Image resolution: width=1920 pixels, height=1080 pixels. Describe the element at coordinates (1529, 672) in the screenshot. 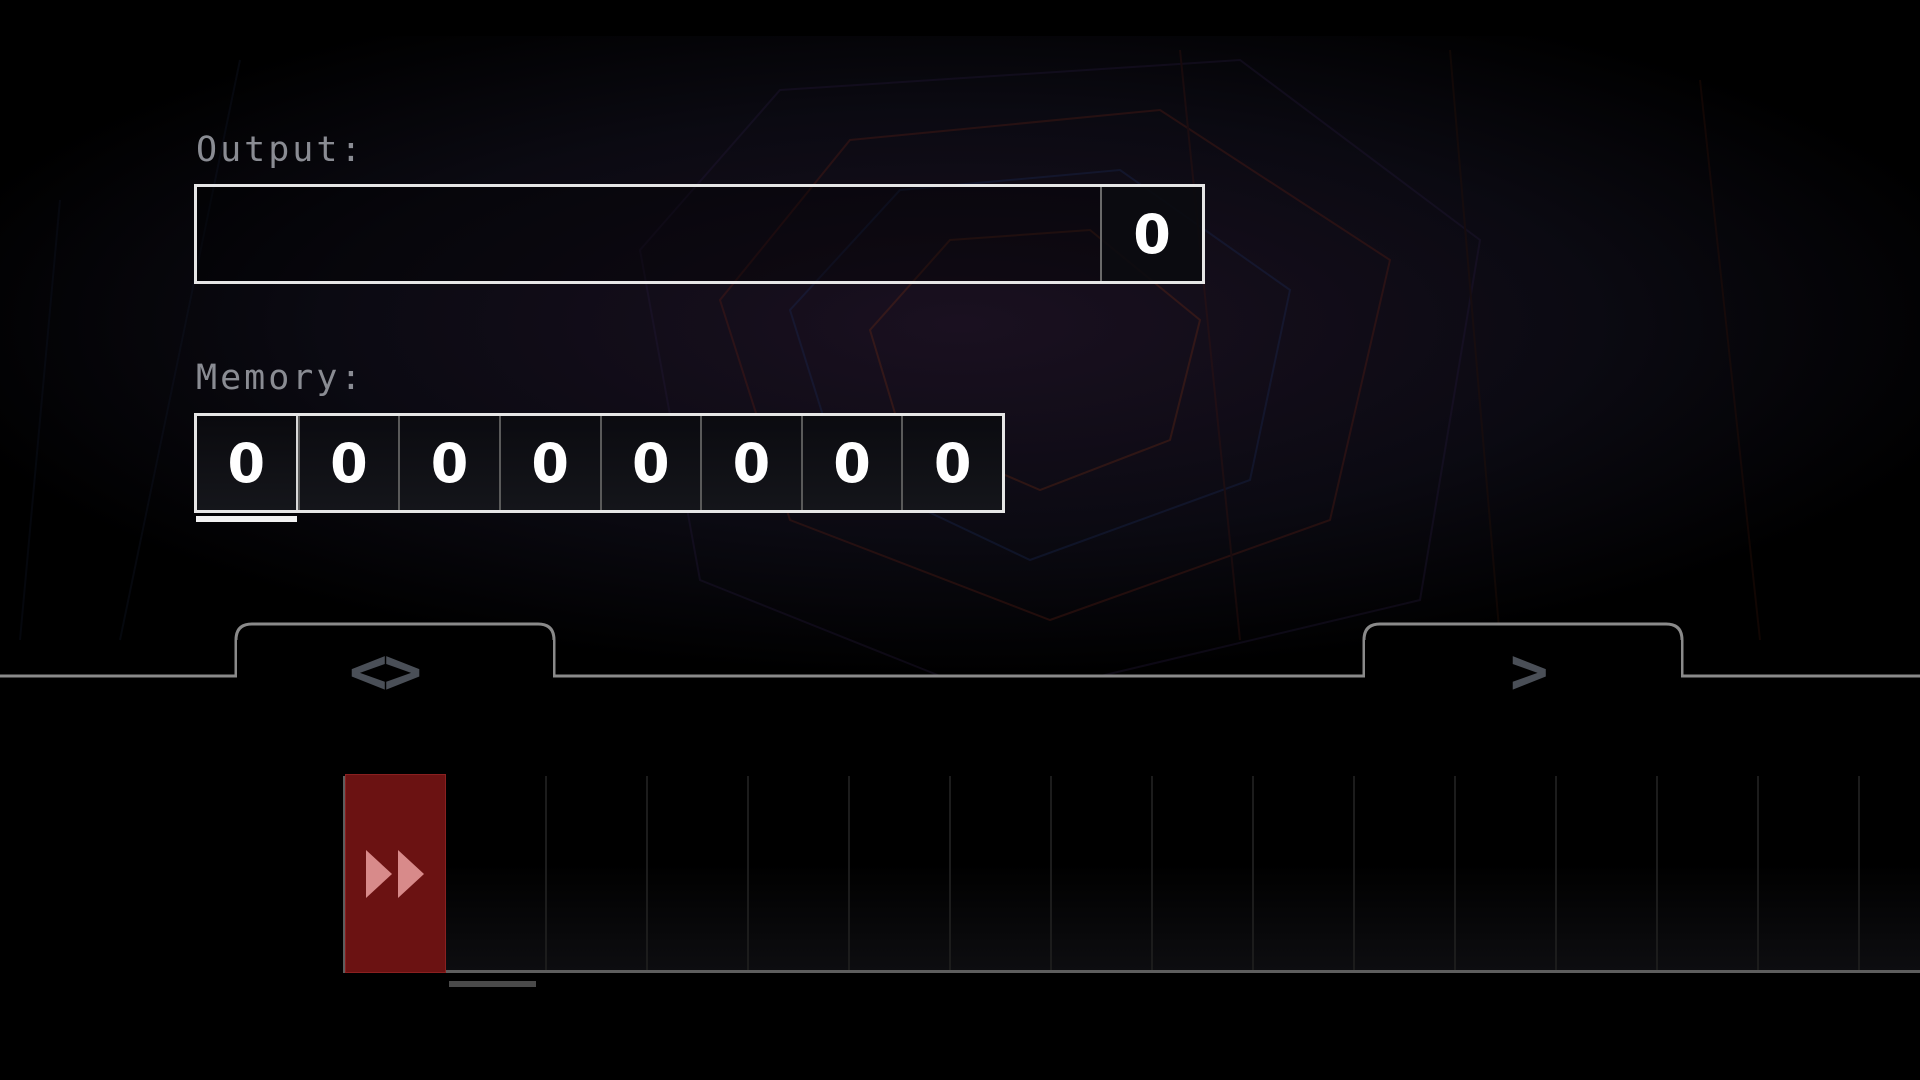

I see `run-tab-icon: >` at that location.